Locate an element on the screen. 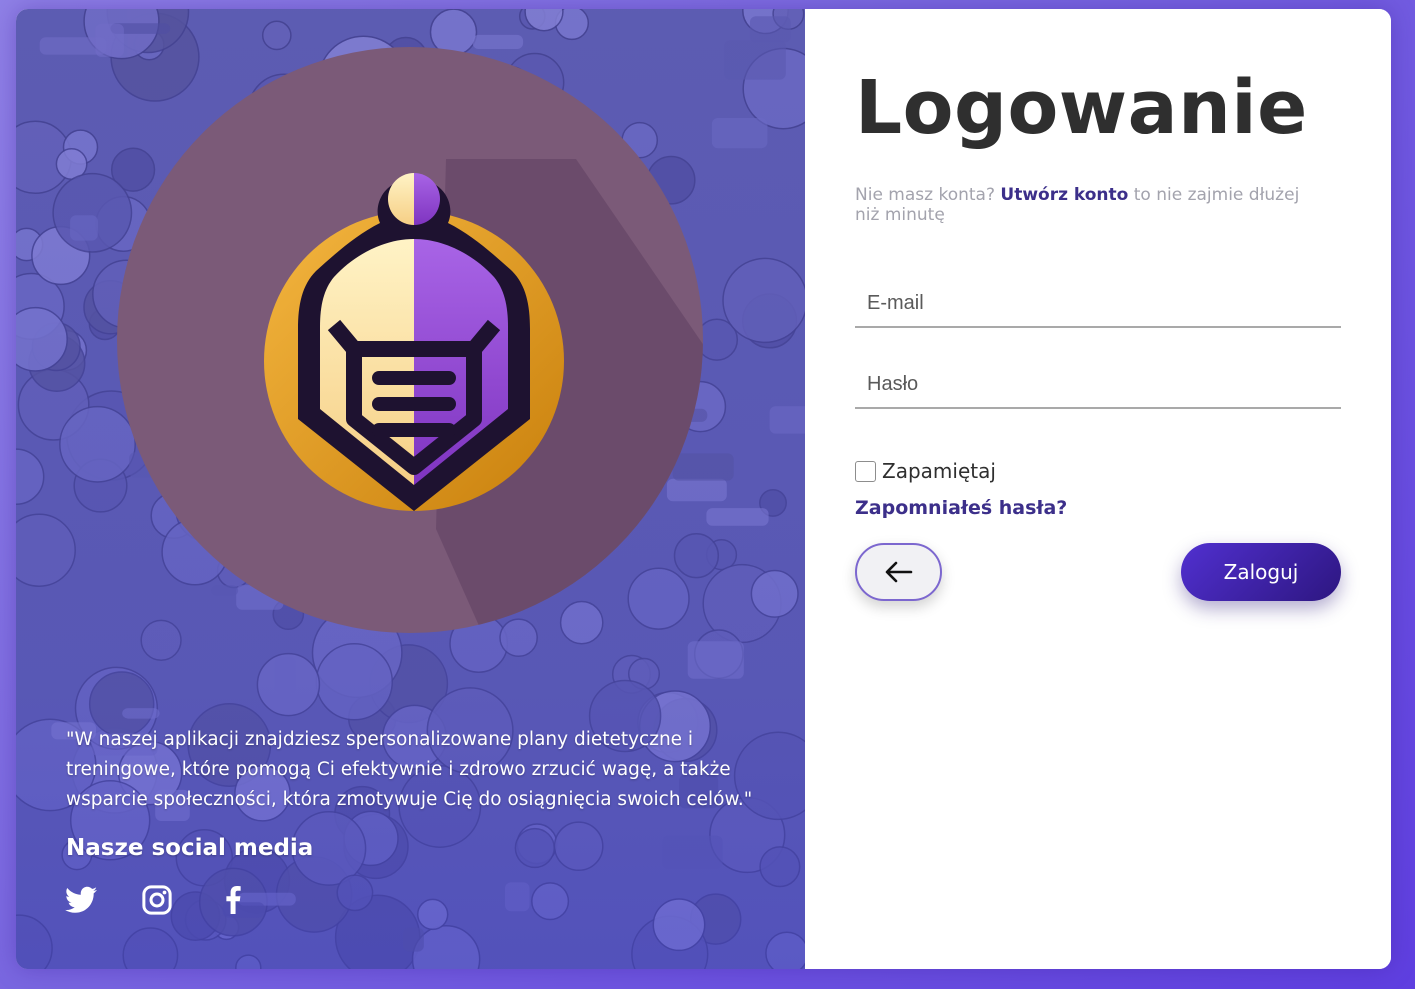 This screenshot has width=1415, height=989. create-account-link: Utwórz konto is located at coordinates (1064, 195).